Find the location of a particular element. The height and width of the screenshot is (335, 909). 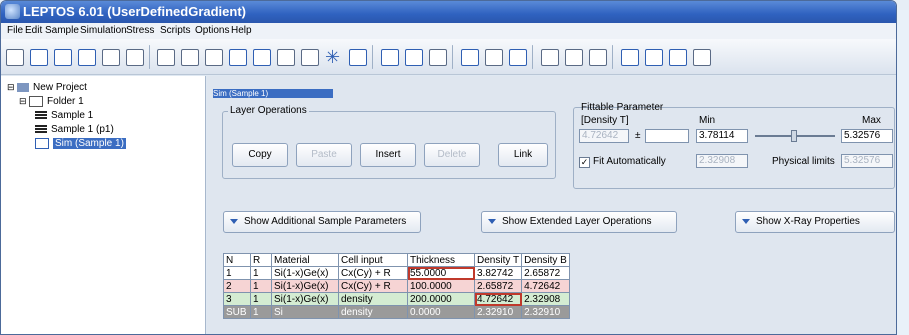

open-icon is located at coordinates (39, 57).